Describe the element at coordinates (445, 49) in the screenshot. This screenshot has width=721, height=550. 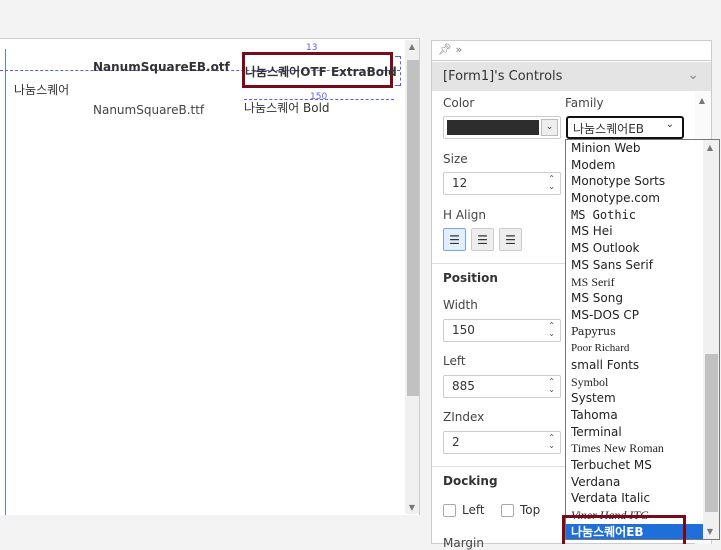
I see `pin-icon: 📌︎` at that location.